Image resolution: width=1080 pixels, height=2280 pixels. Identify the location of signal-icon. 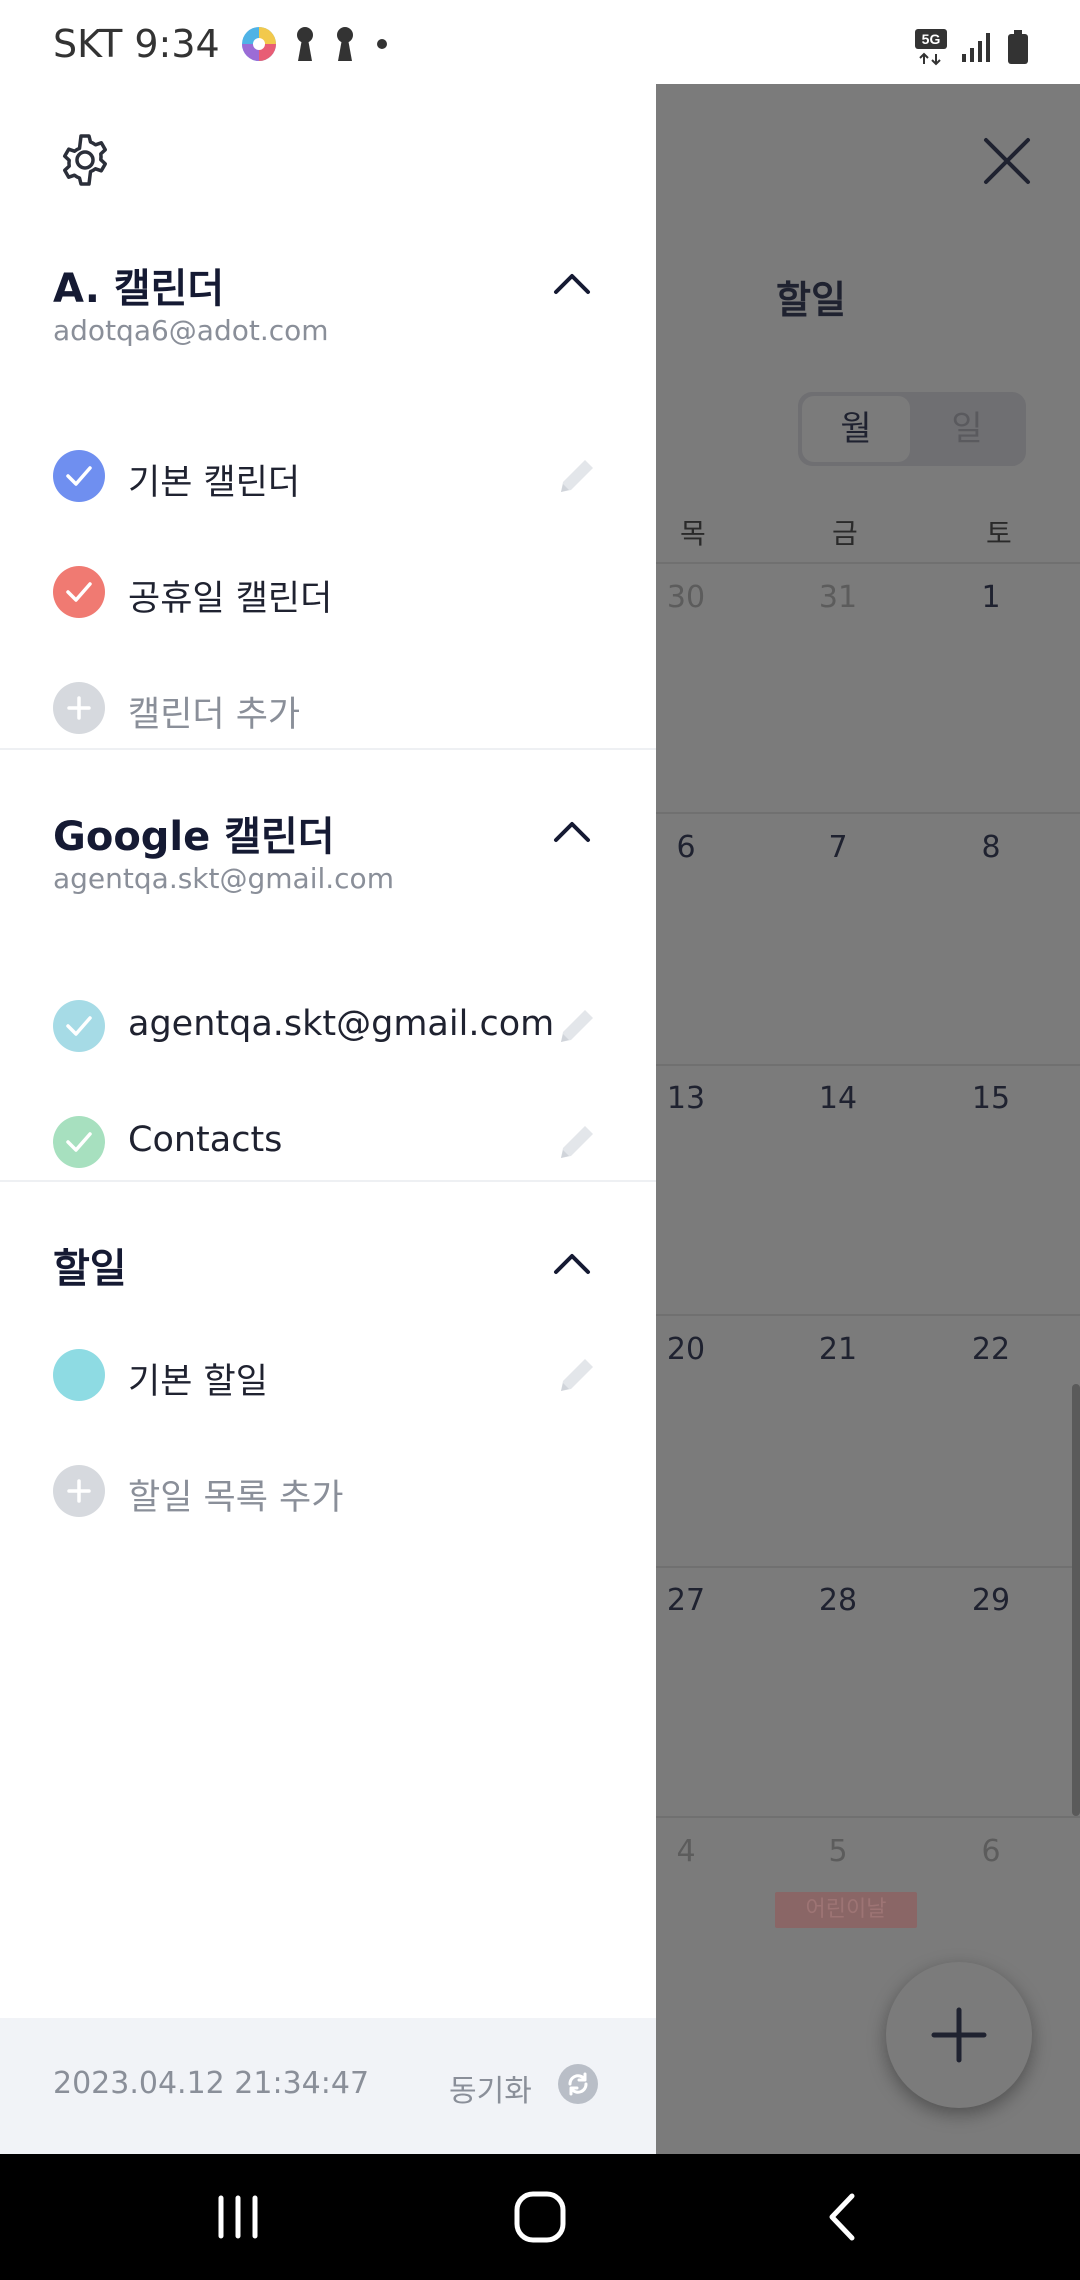
(976, 47).